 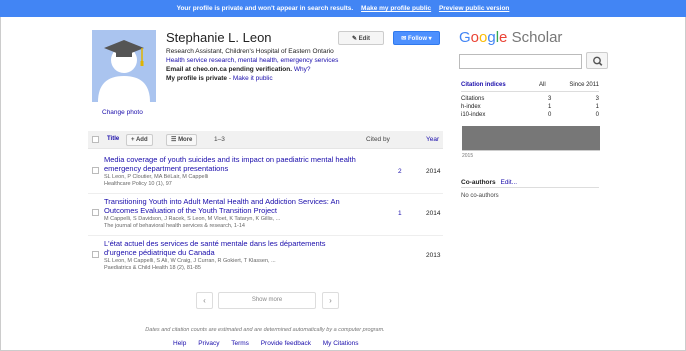 I want to click on scholar-wordmark: Scholar, so click(x=537, y=37).